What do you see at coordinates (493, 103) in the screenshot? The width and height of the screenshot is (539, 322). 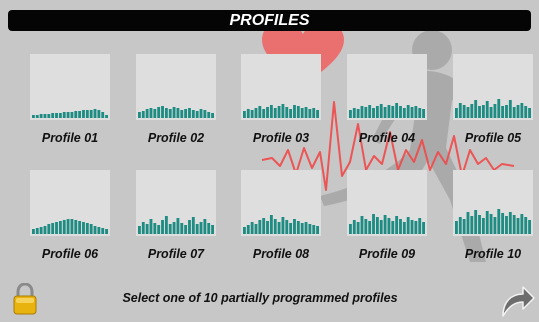 I see `profile-button: Profile 05` at bounding box center [493, 103].